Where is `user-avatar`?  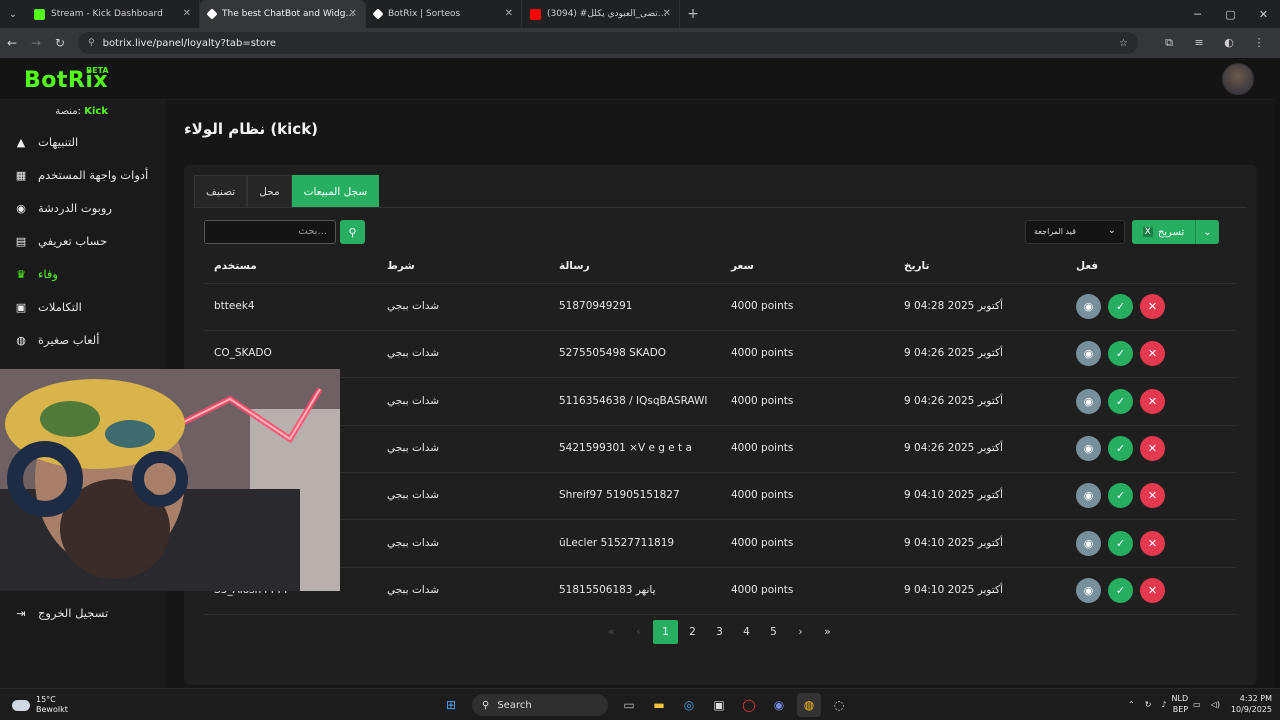
user-avatar is located at coordinates (1238, 79).